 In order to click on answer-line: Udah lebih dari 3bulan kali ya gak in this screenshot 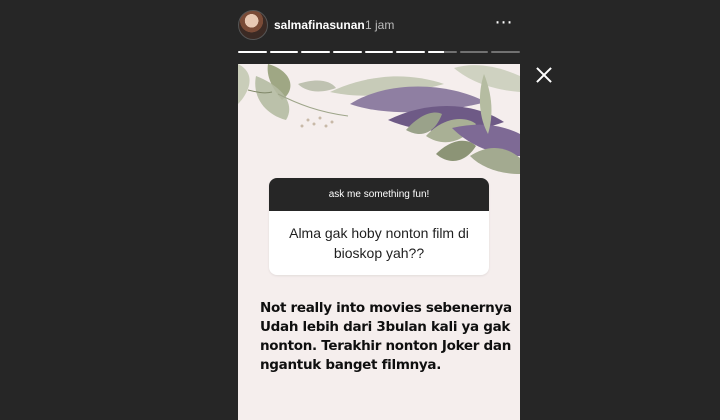, I will do `click(385, 327)`.